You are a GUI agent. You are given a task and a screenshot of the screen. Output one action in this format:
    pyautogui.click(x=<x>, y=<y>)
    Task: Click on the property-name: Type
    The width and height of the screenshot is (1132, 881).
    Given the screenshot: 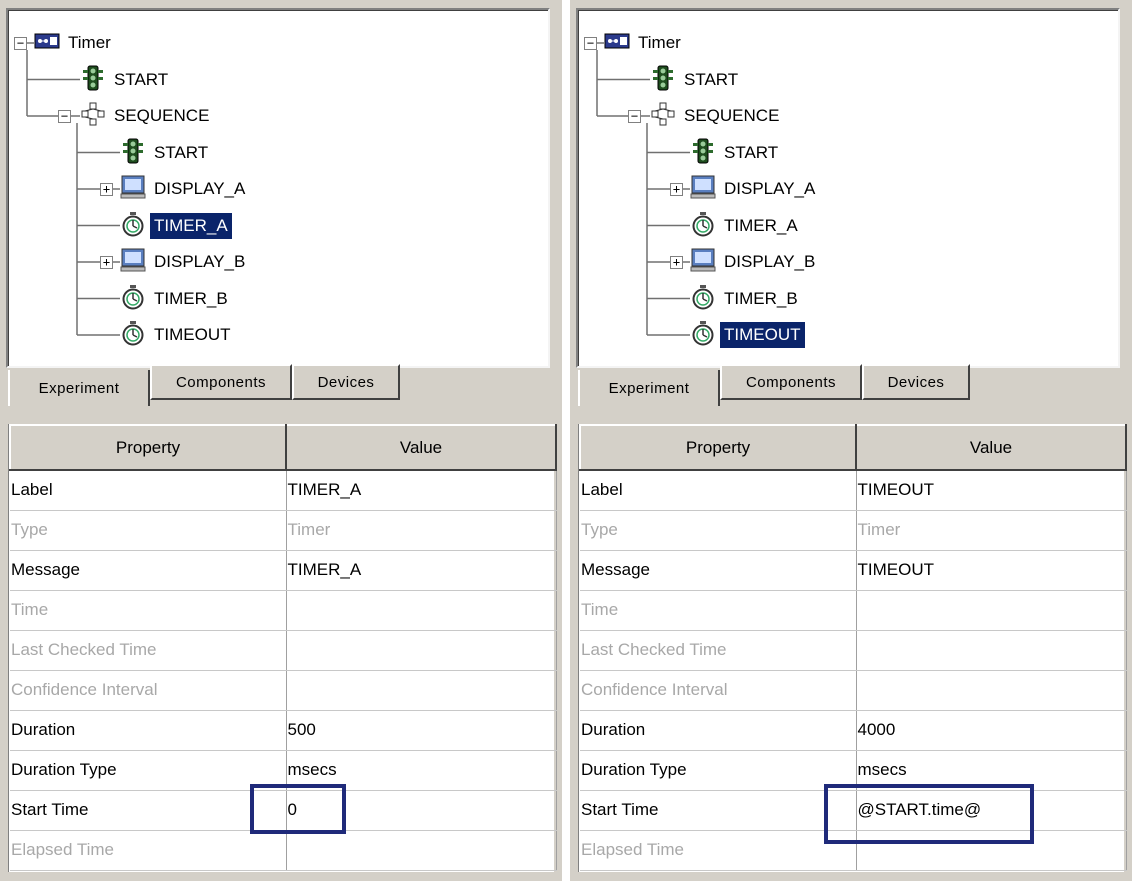 What is the action you would take?
    pyautogui.click(x=718, y=530)
    